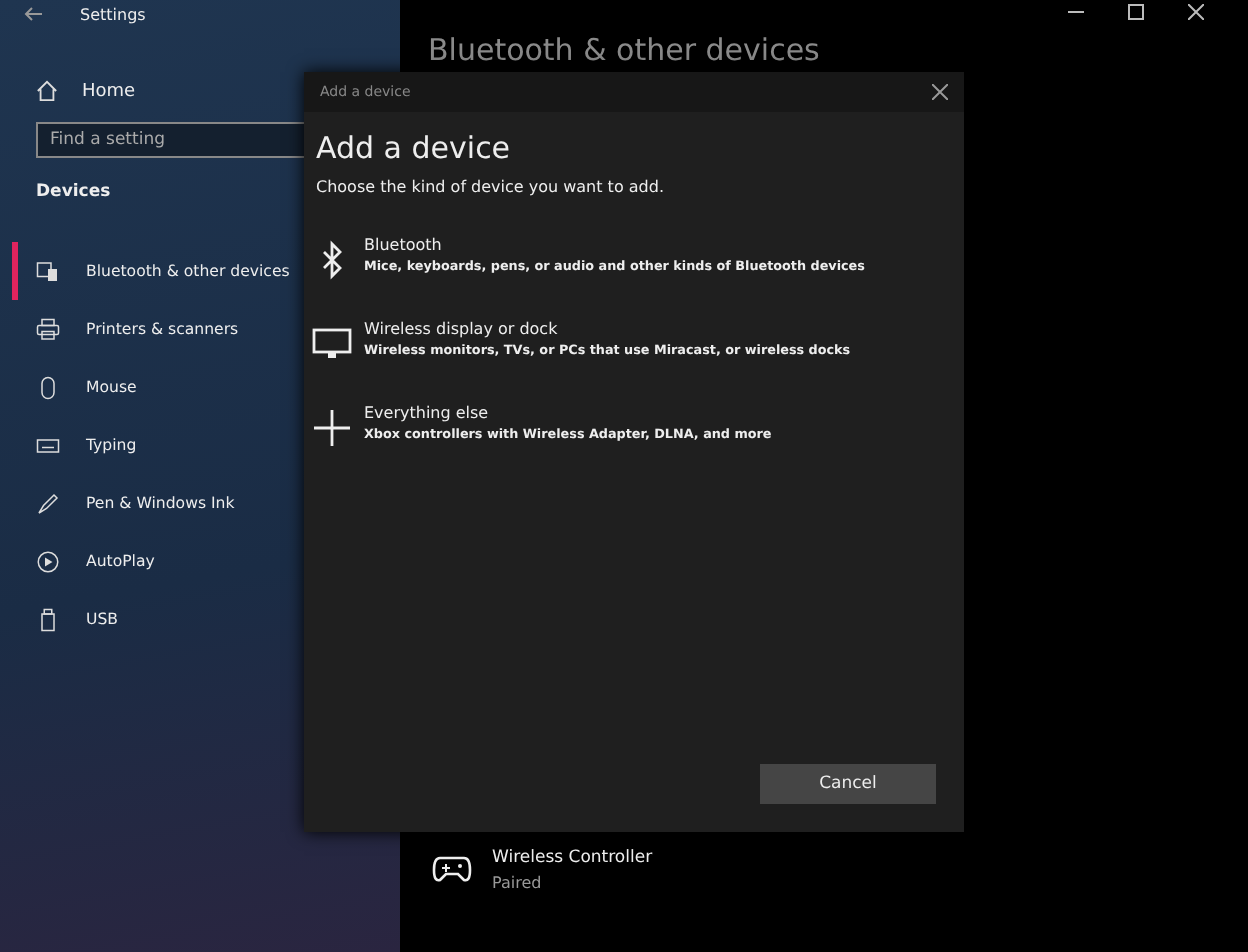  Describe the element at coordinates (572, 858) in the screenshot. I see `device-name: Wireless Controller` at that location.